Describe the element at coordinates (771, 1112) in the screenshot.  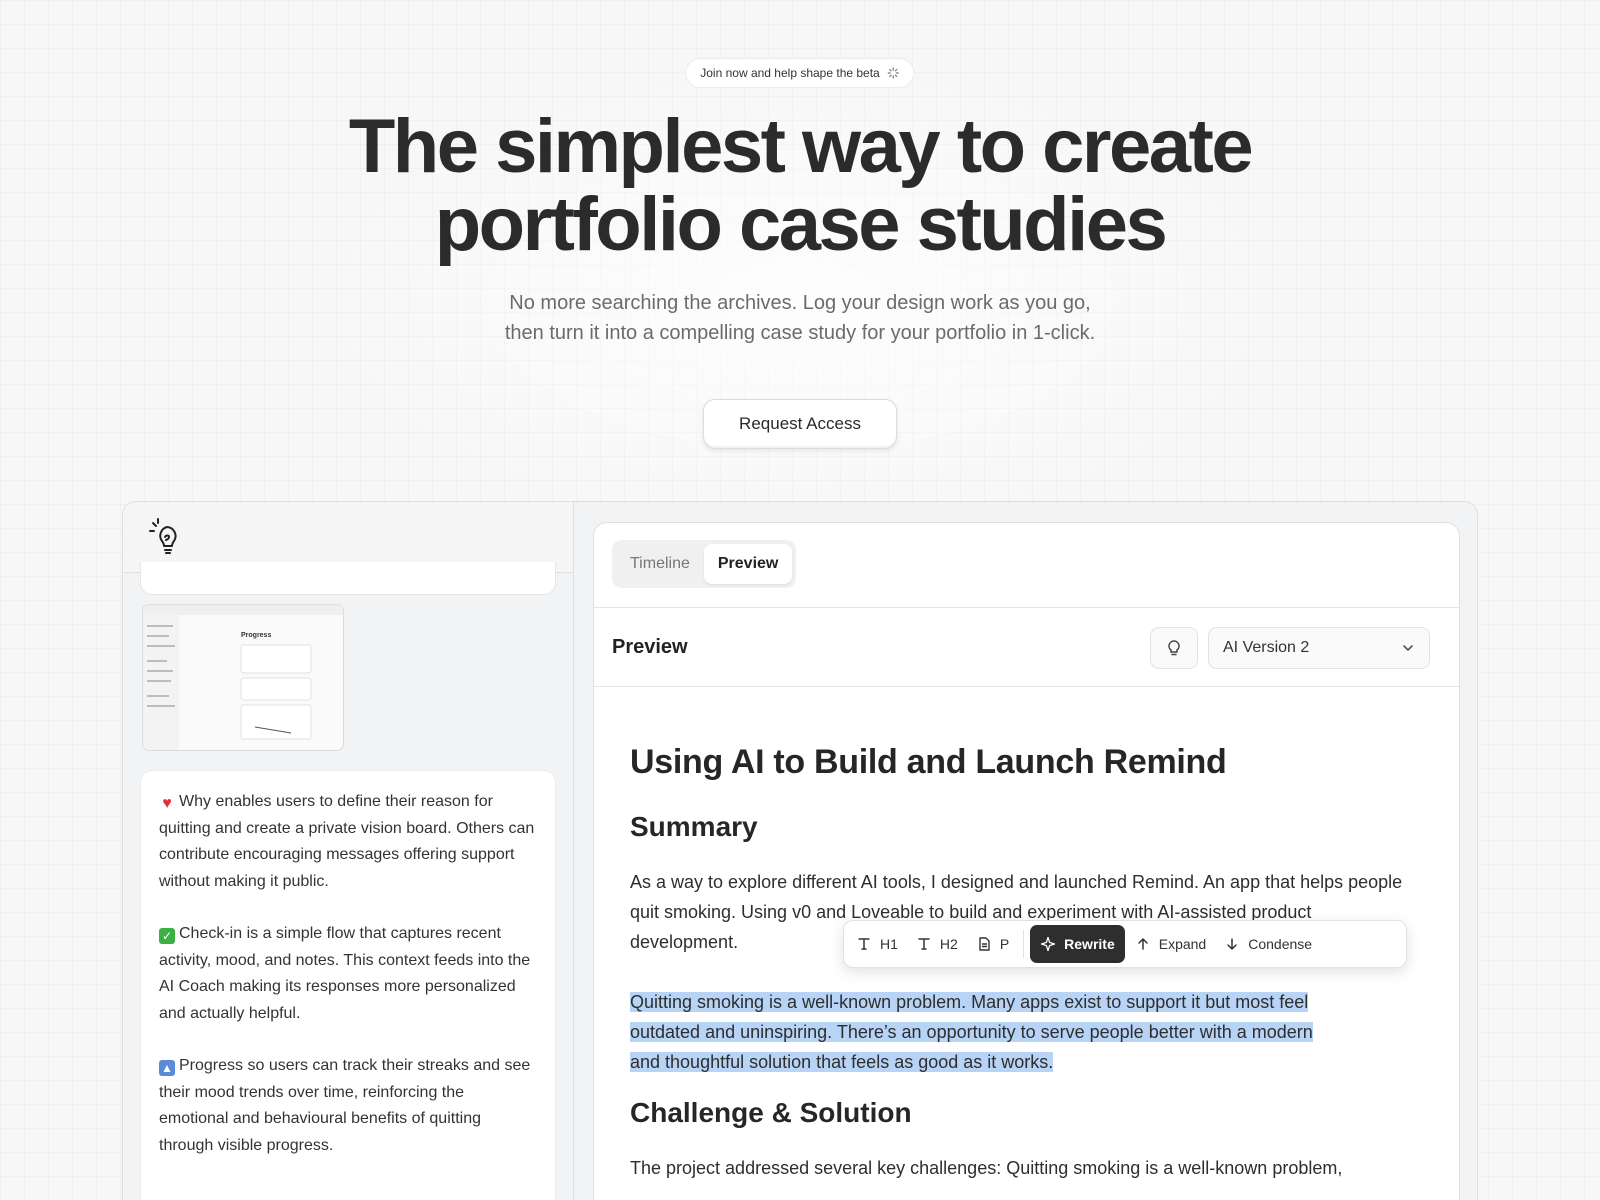
I see `challenge-heading: Challenge & Solution` at that location.